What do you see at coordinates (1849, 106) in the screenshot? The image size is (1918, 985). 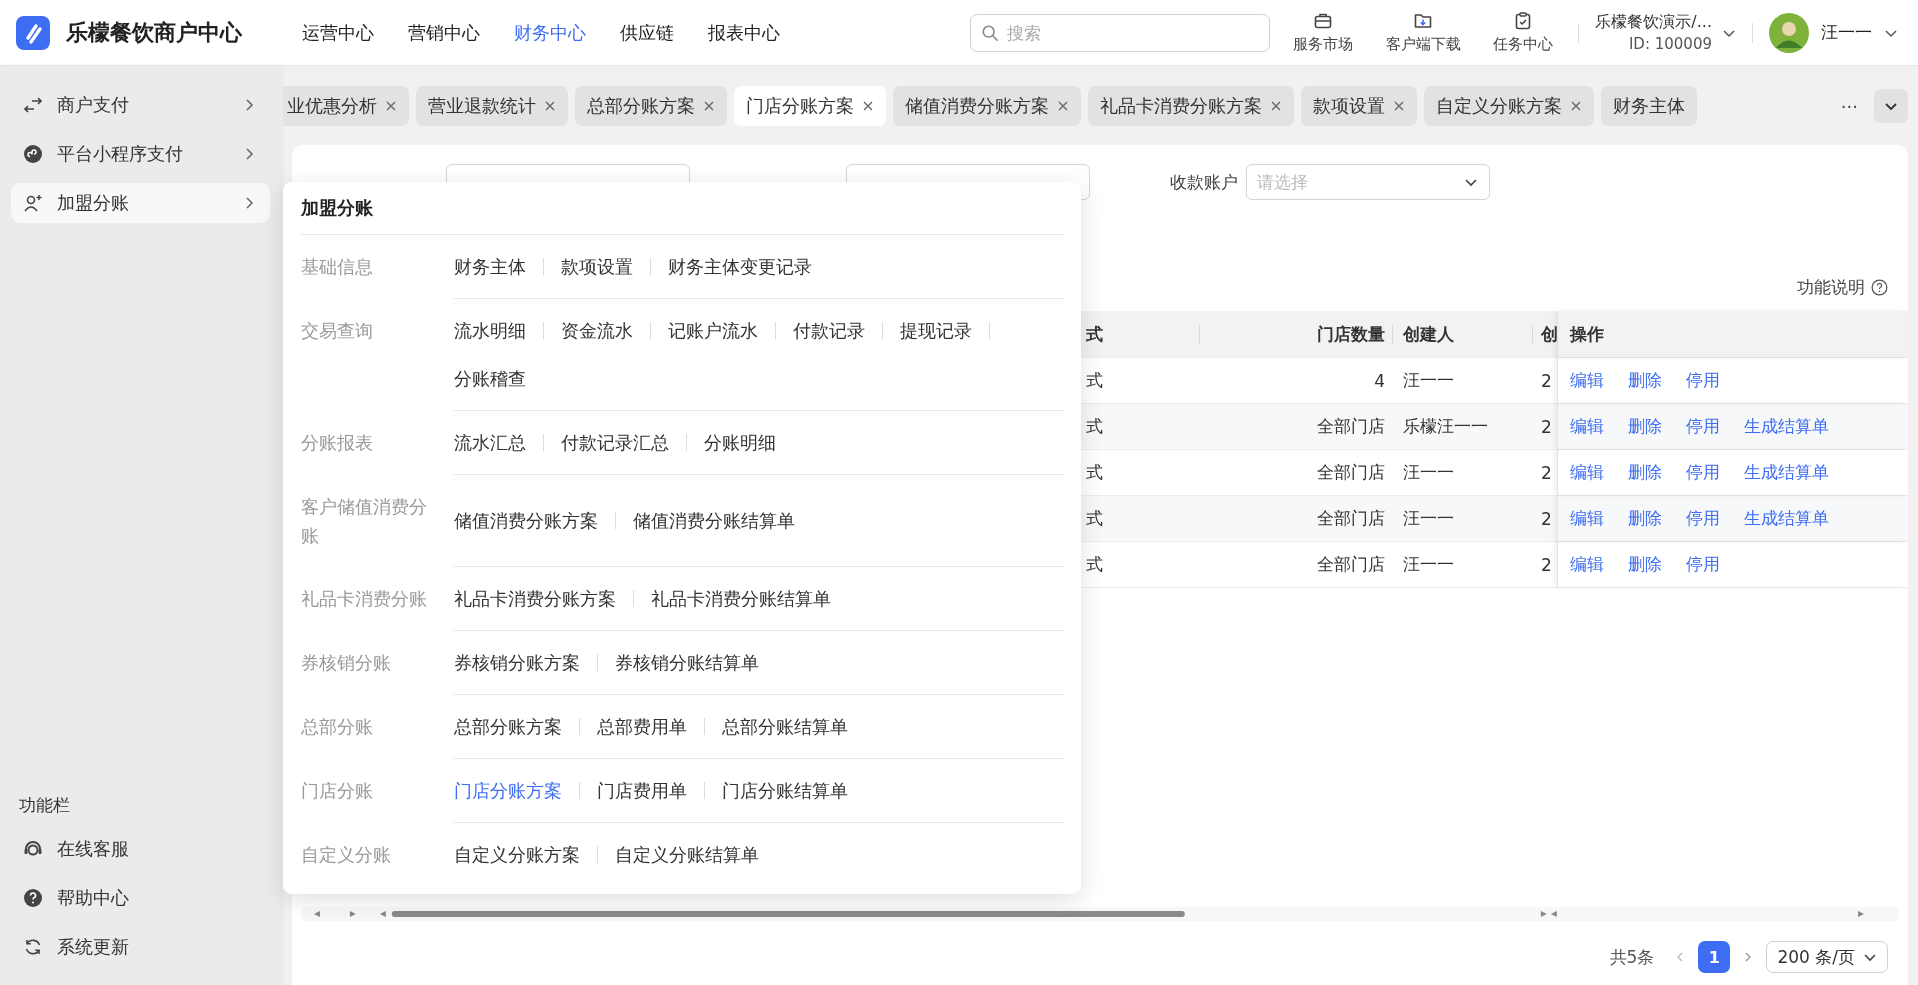 I see `more-tabs-button: ···` at bounding box center [1849, 106].